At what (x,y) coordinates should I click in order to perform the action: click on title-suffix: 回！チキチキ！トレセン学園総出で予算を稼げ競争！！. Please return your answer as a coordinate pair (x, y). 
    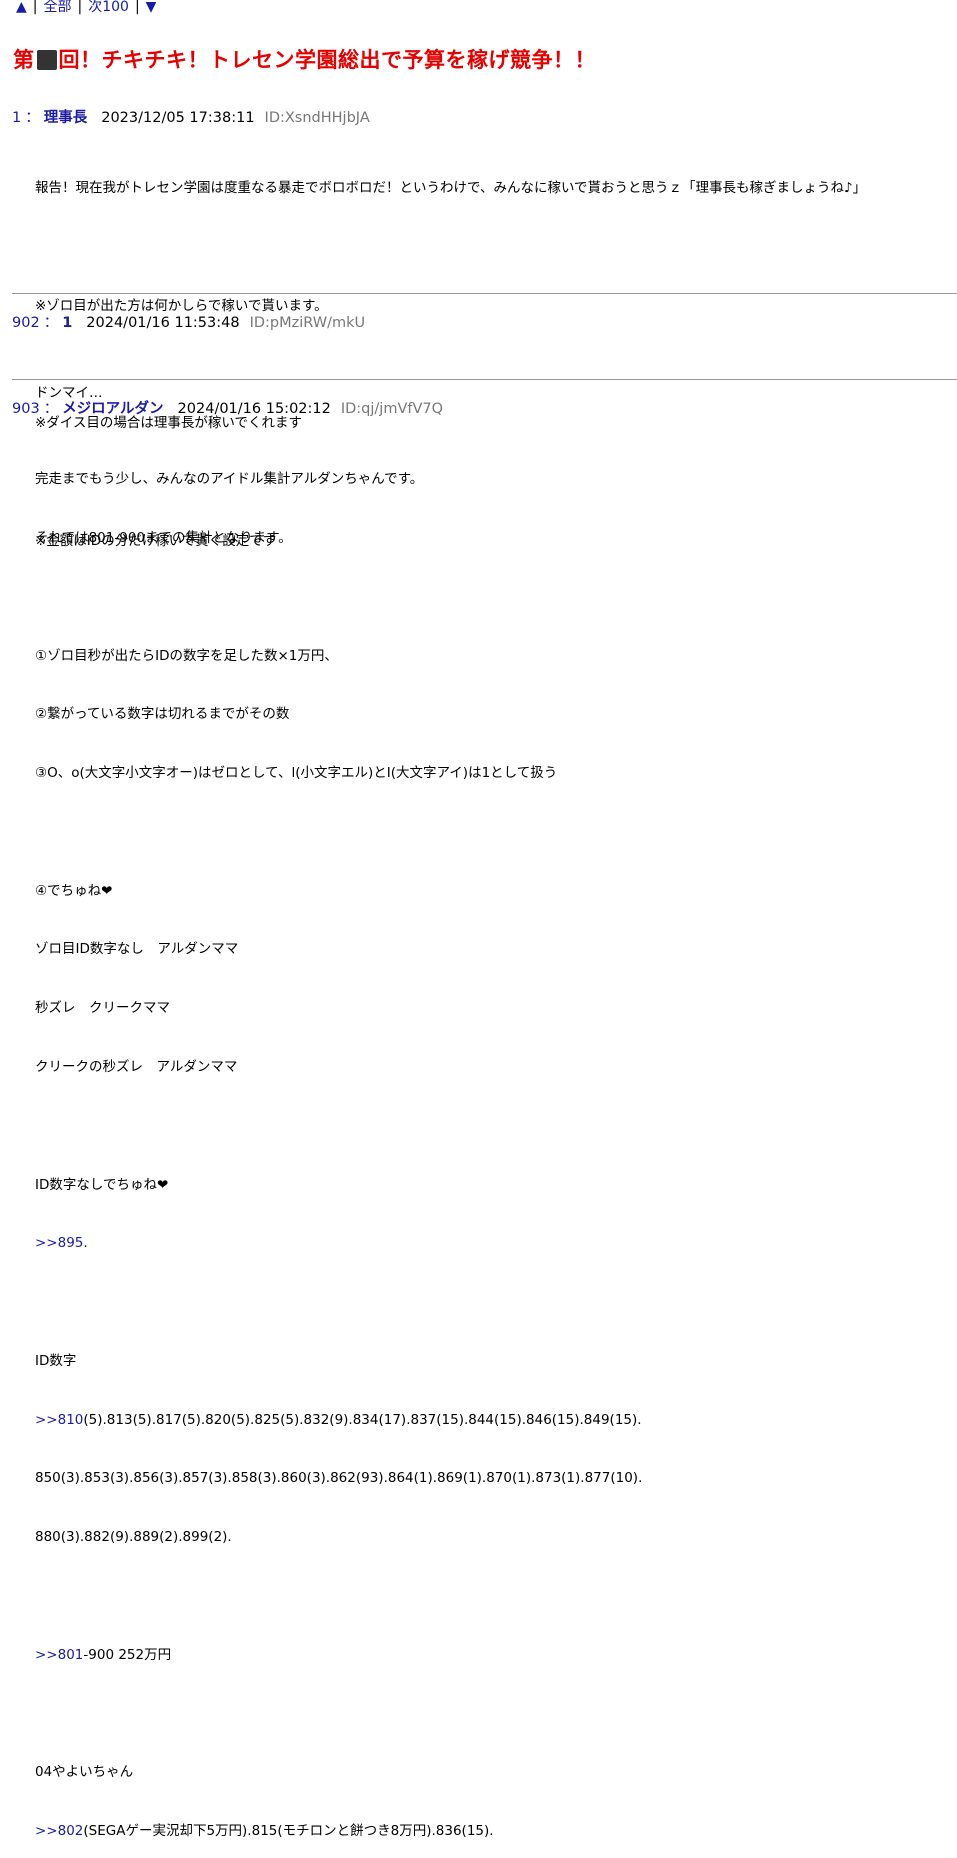
    Looking at the image, I should click on (327, 60).